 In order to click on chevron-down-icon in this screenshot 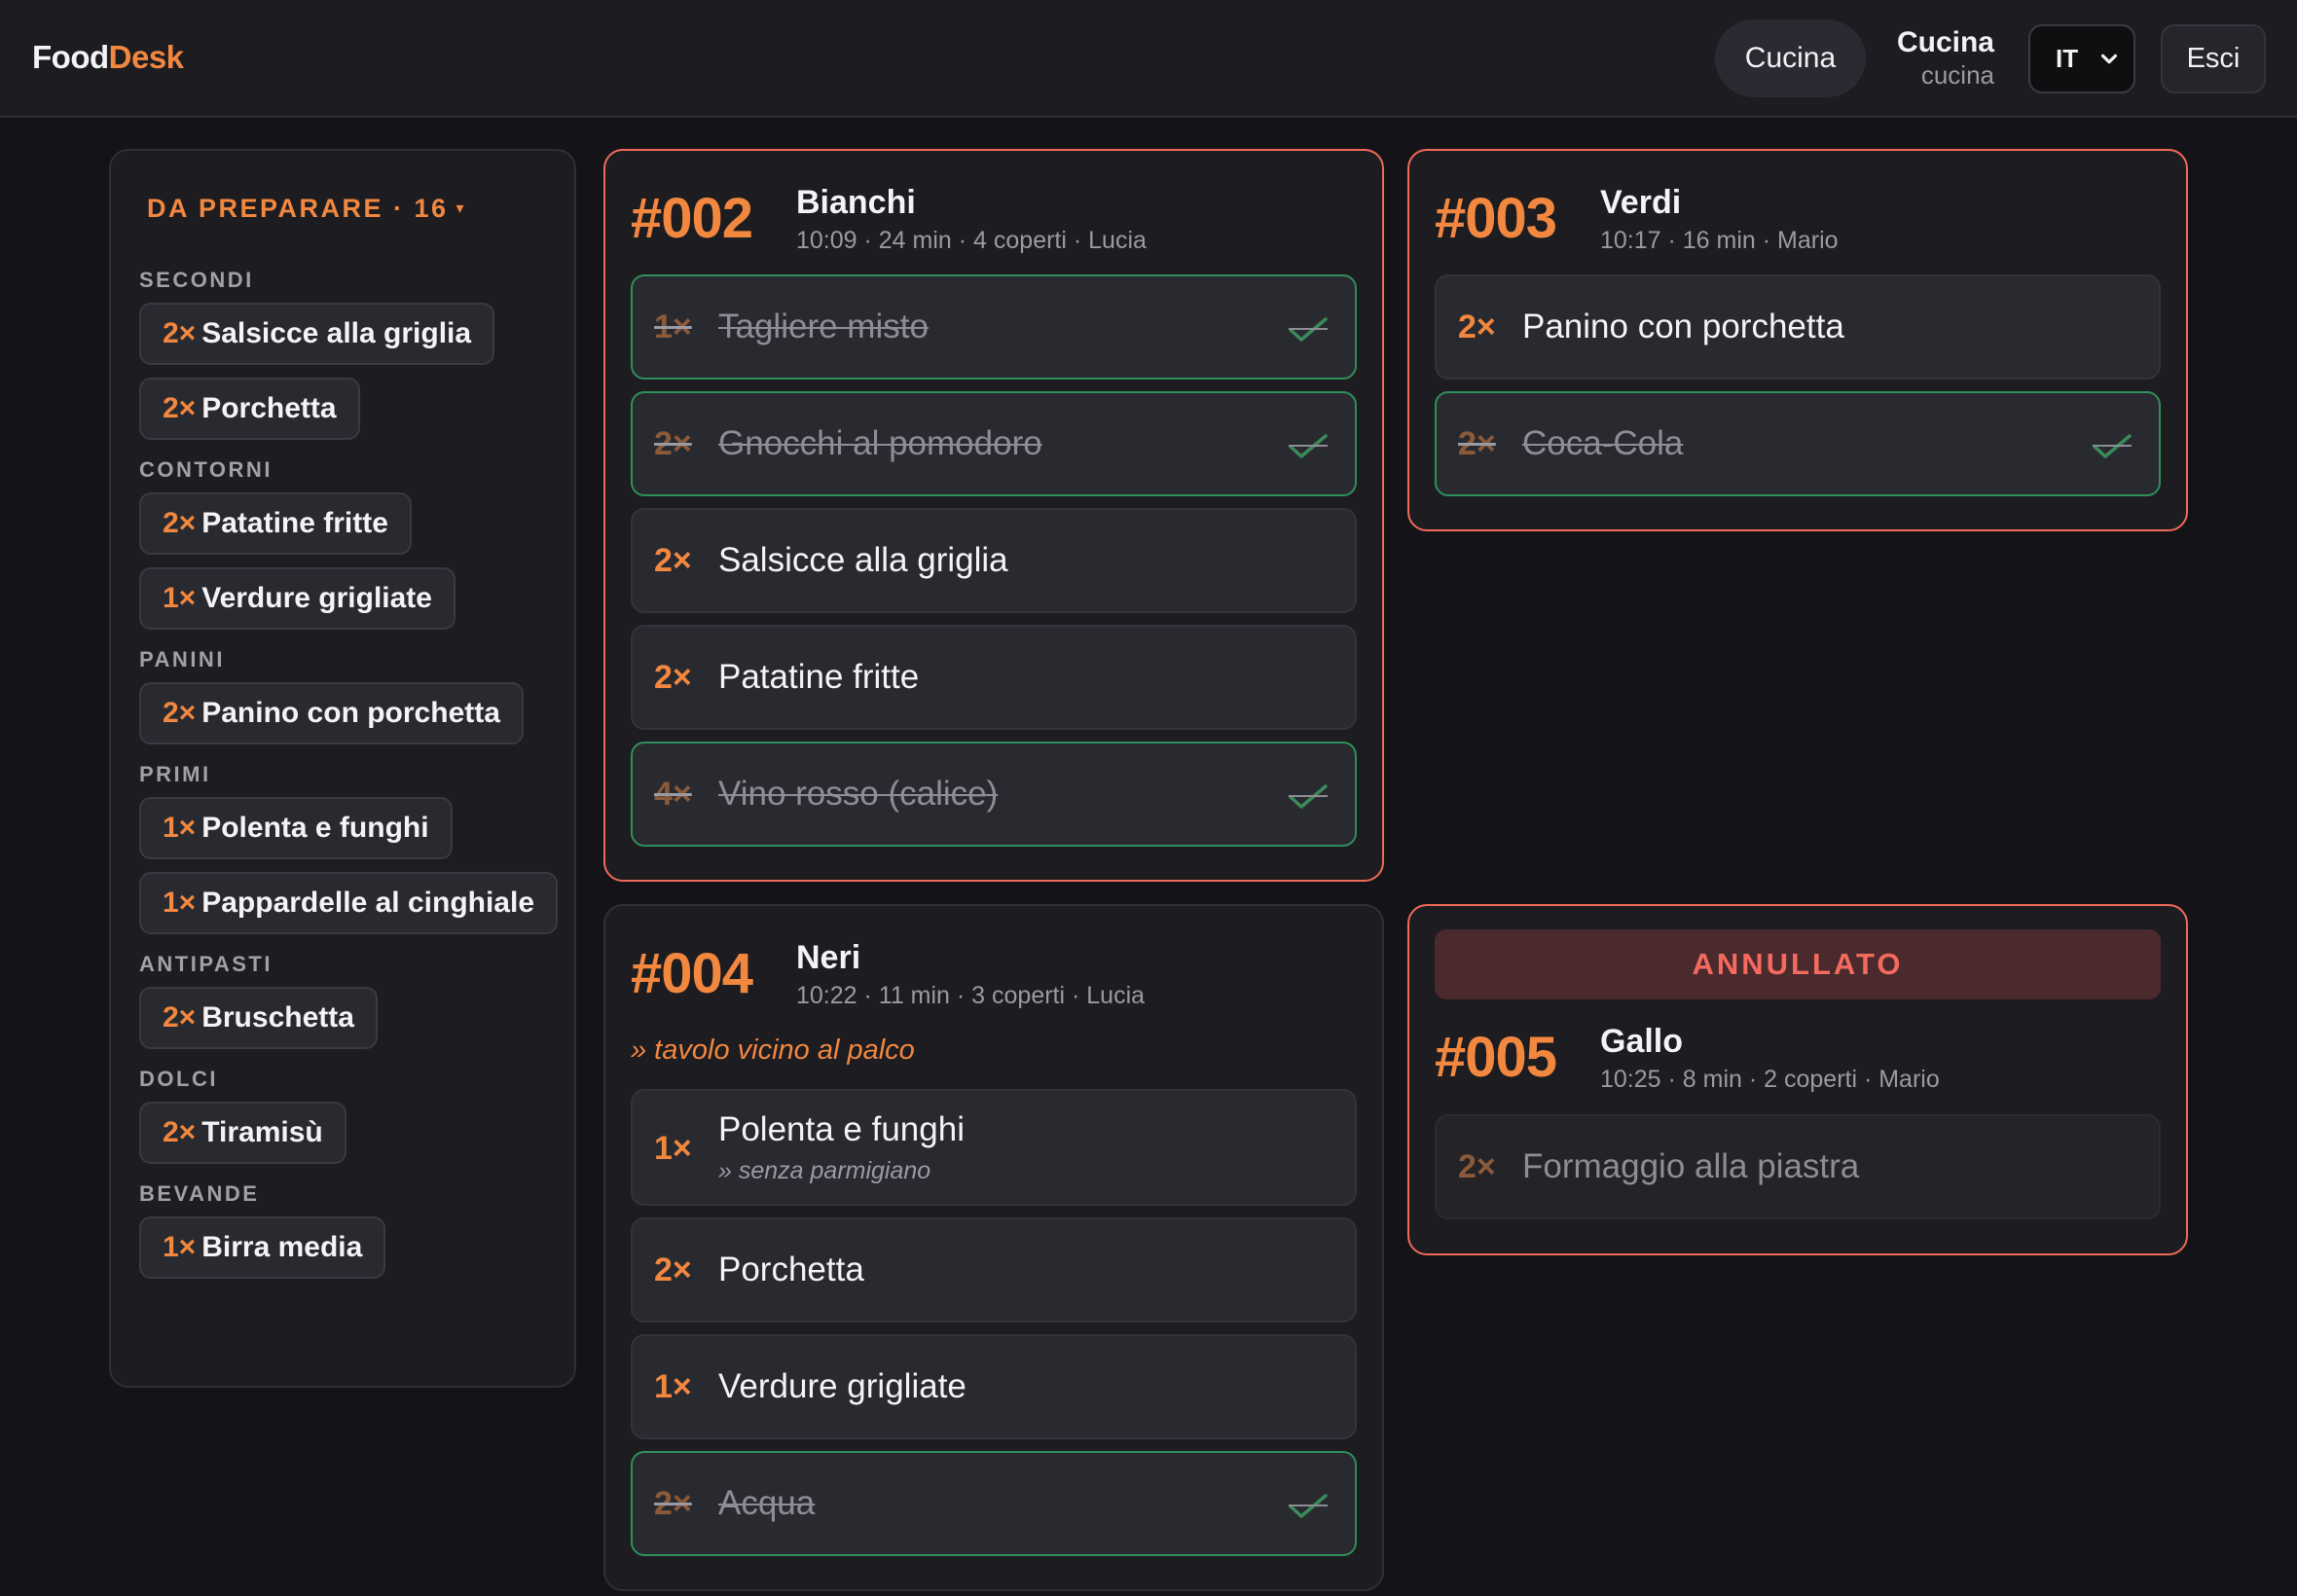, I will do `click(2109, 59)`.